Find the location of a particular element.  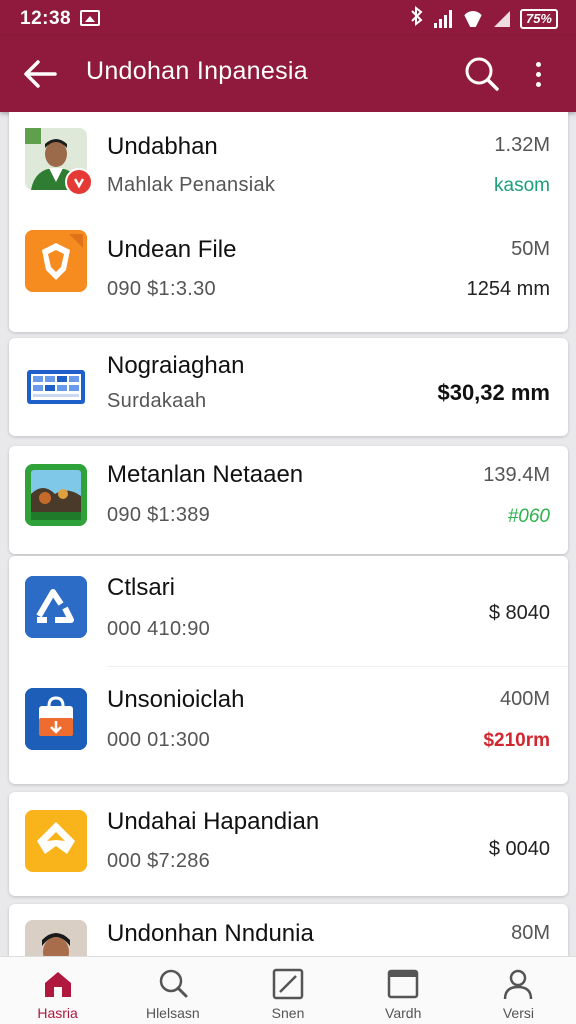

bluetooth-icon is located at coordinates (417, 18).